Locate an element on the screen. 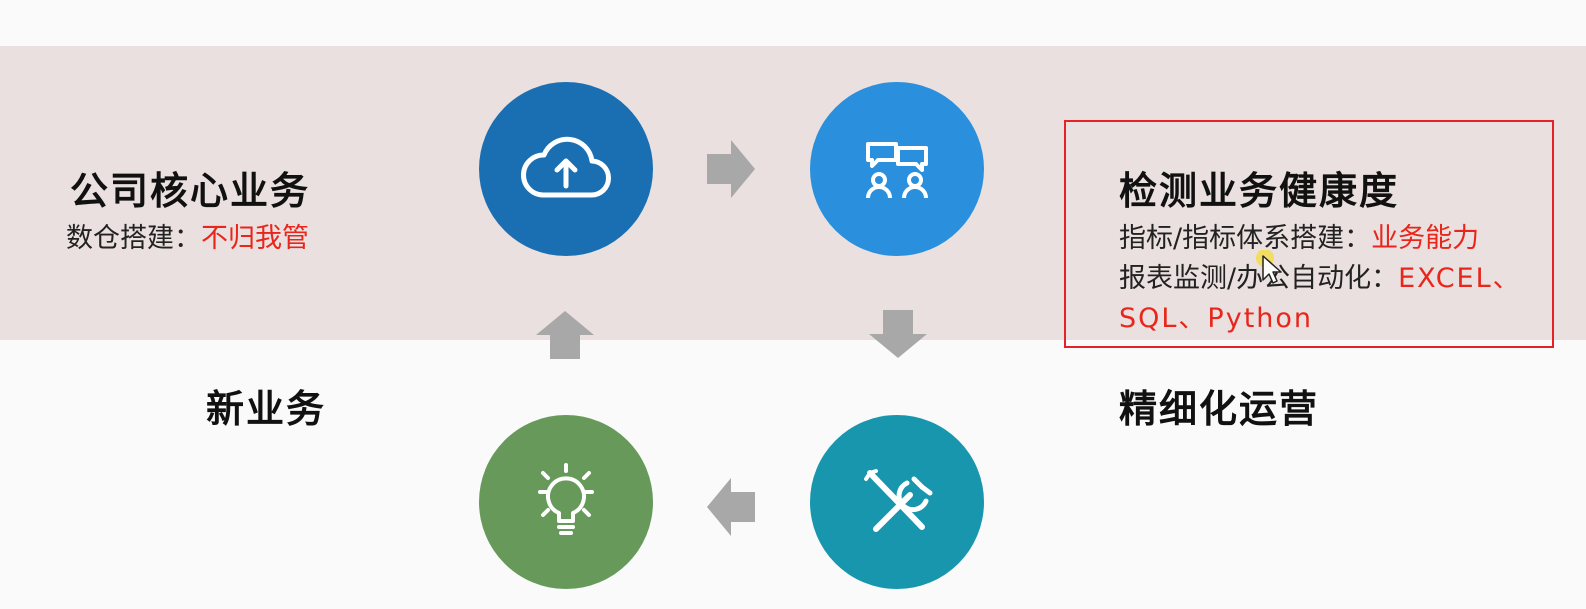  core-business-line-label: 数仓搭建： is located at coordinates (133, 238).